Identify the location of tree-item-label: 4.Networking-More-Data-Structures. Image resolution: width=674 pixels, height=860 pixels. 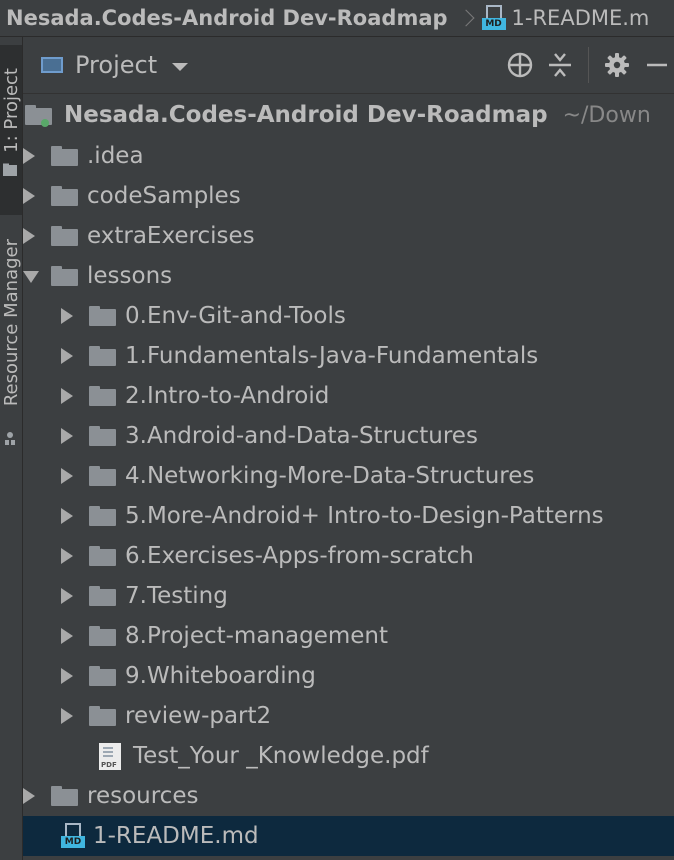
(330, 476).